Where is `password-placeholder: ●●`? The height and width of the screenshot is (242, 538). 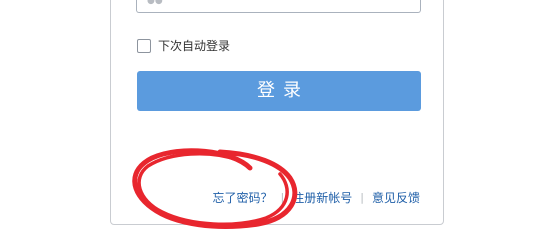 password-placeholder: ●● is located at coordinates (155, 3).